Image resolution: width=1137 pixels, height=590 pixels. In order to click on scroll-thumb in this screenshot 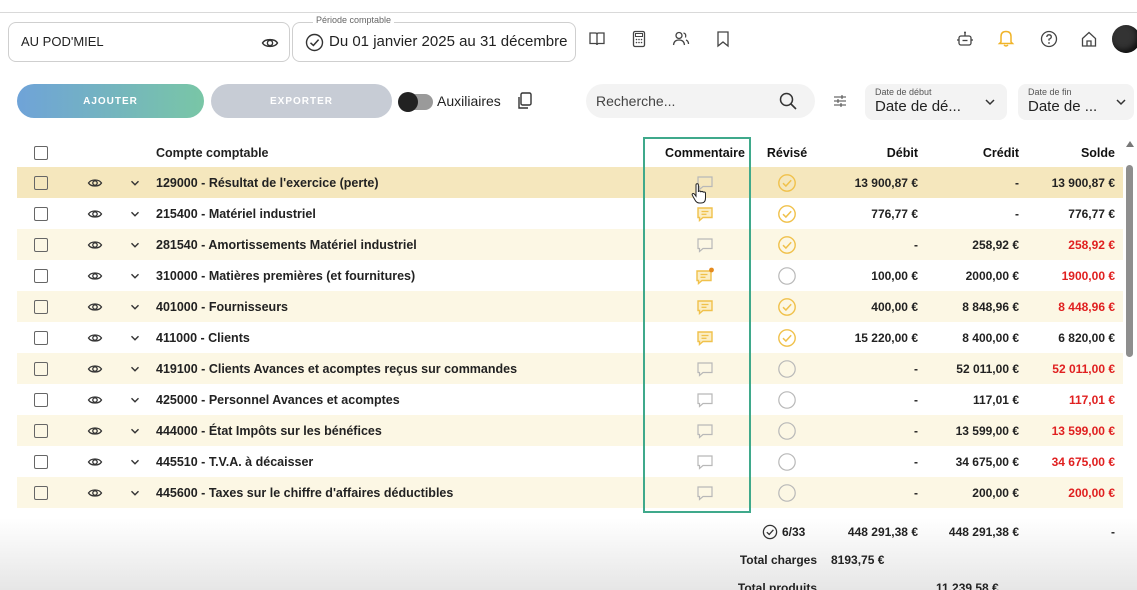, I will do `click(1129, 261)`.